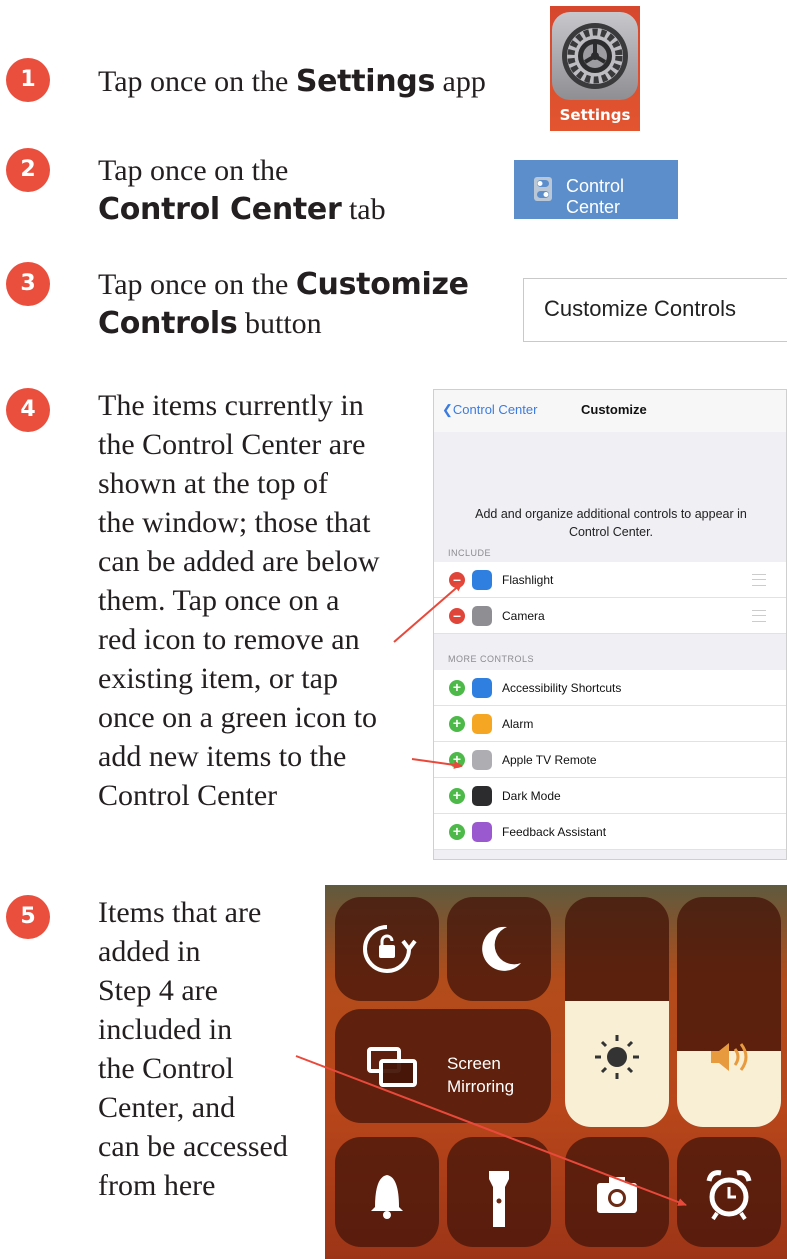 The image size is (787, 1259). What do you see at coordinates (489, 410) in the screenshot?
I see `back-button: ❮Control Center` at bounding box center [489, 410].